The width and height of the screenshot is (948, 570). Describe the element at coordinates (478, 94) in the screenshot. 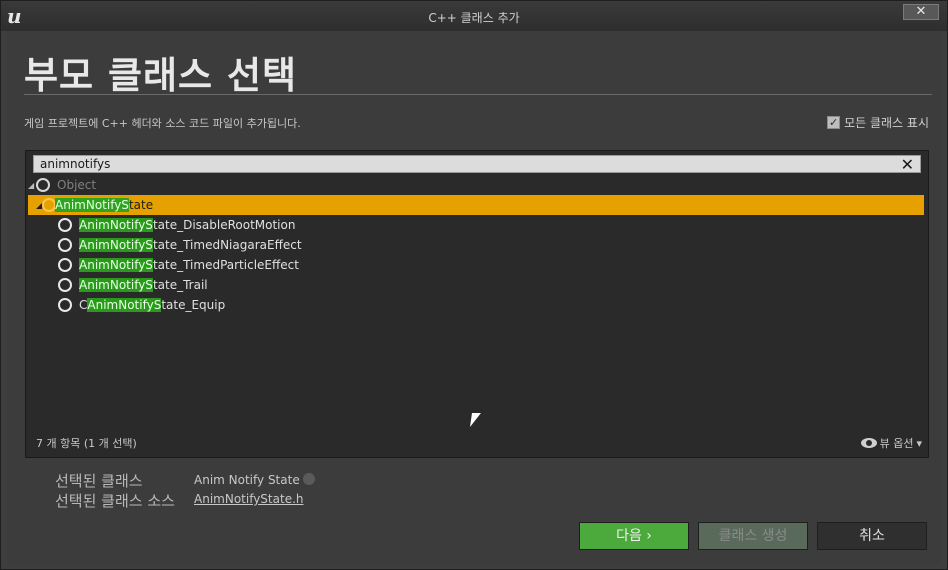

I see `title-divider` at that location.